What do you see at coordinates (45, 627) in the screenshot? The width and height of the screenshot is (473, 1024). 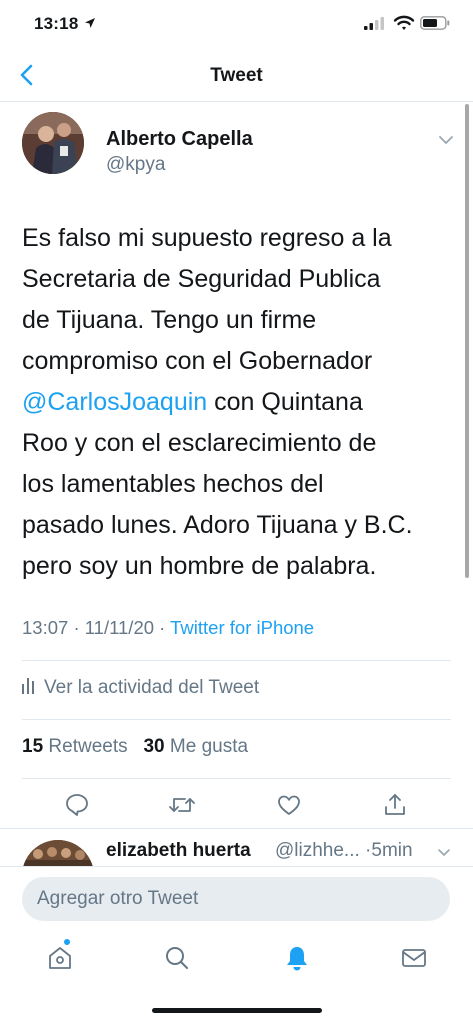 I see `tweet-time: 13:07` at bounding box center [45, 627].